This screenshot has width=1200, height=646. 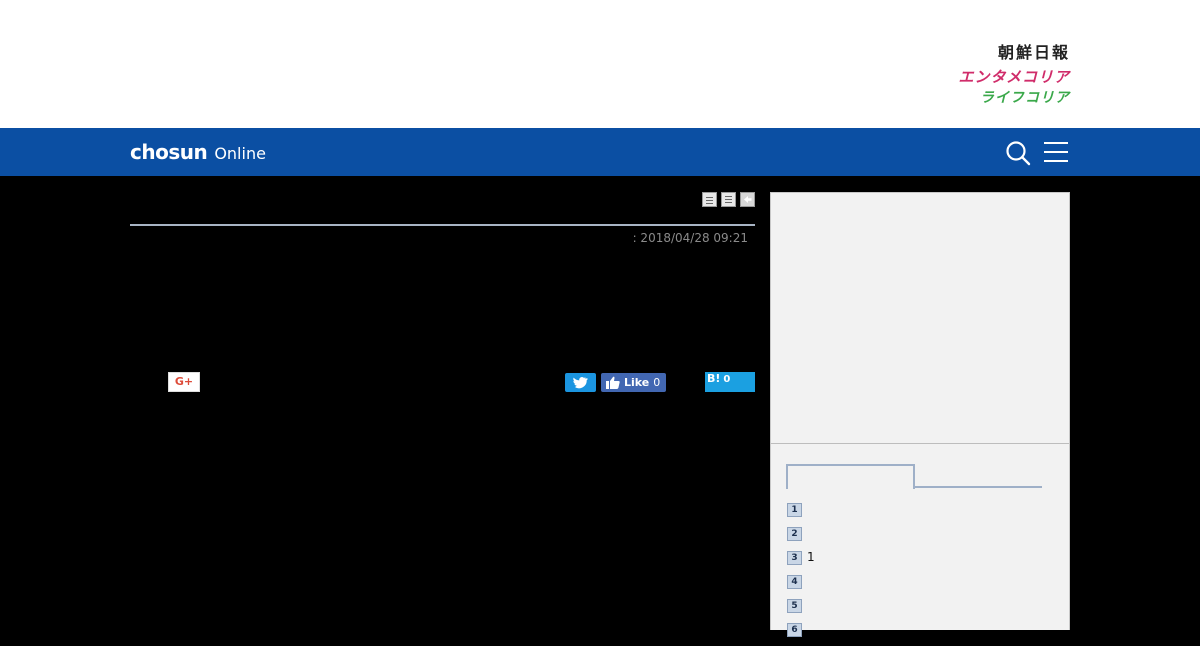 What do you see at coordinates (727, 379) in the screenshot?
I see `hatena-bookmark-count: 0` at bounding box center [727, 379].